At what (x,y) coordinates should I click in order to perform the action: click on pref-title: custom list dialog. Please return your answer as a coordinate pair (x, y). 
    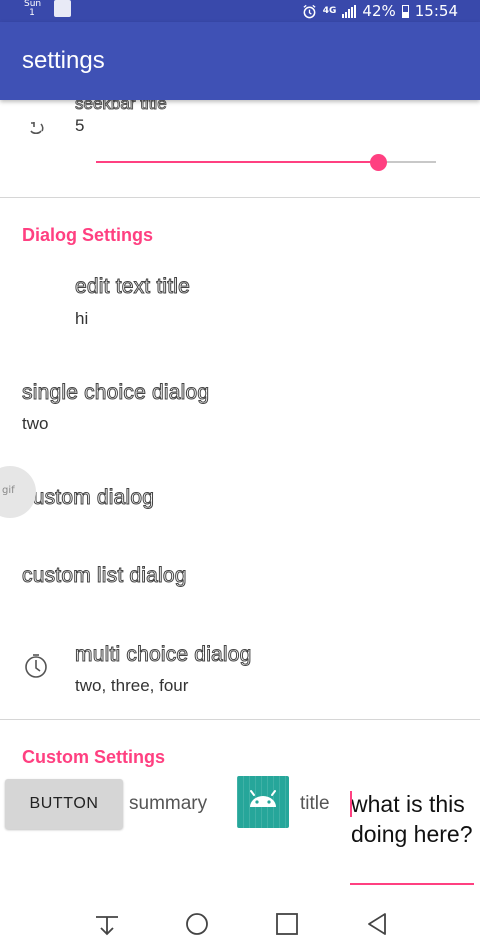
    Looking at the image, I should click on (104, 576).